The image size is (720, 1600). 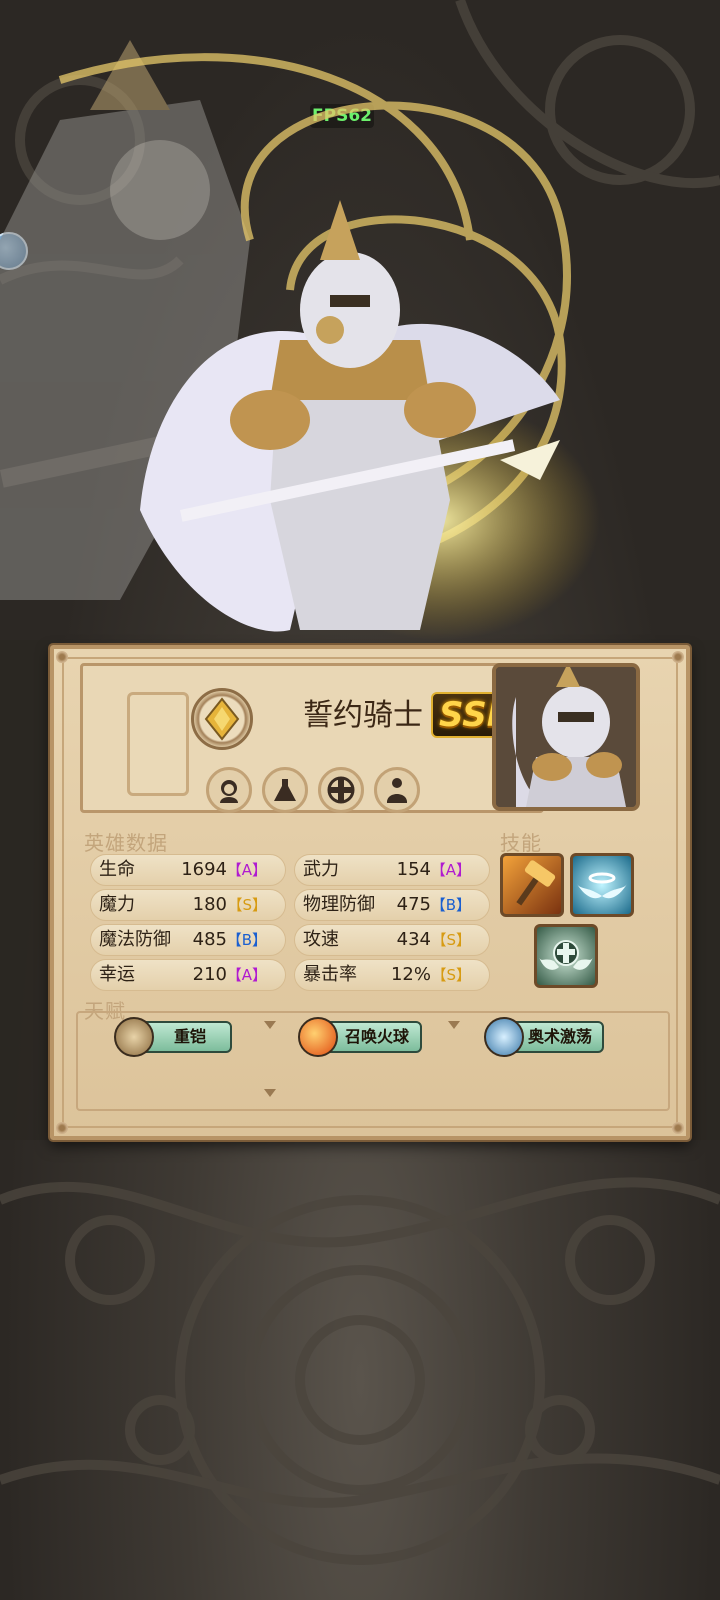 What do you see at coordinates (363, 715) in the screenshot?
I see `hero-name: 誓约骑士` at bounding box center [363, 715].